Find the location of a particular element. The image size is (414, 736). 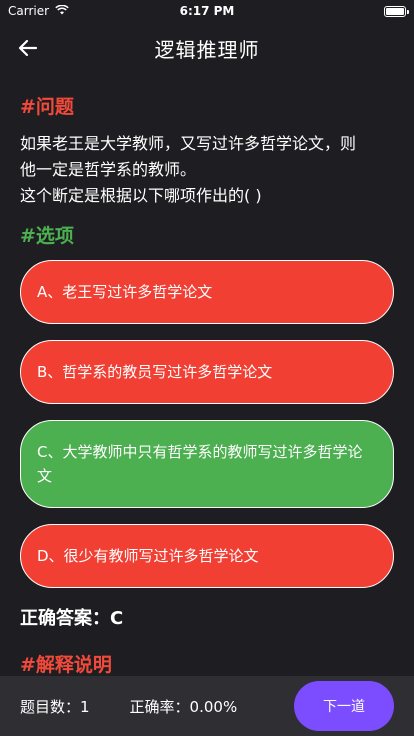

option-b-button: B、哲学系的教员写过许多哲学论文 is located at coordinates (207, 372).